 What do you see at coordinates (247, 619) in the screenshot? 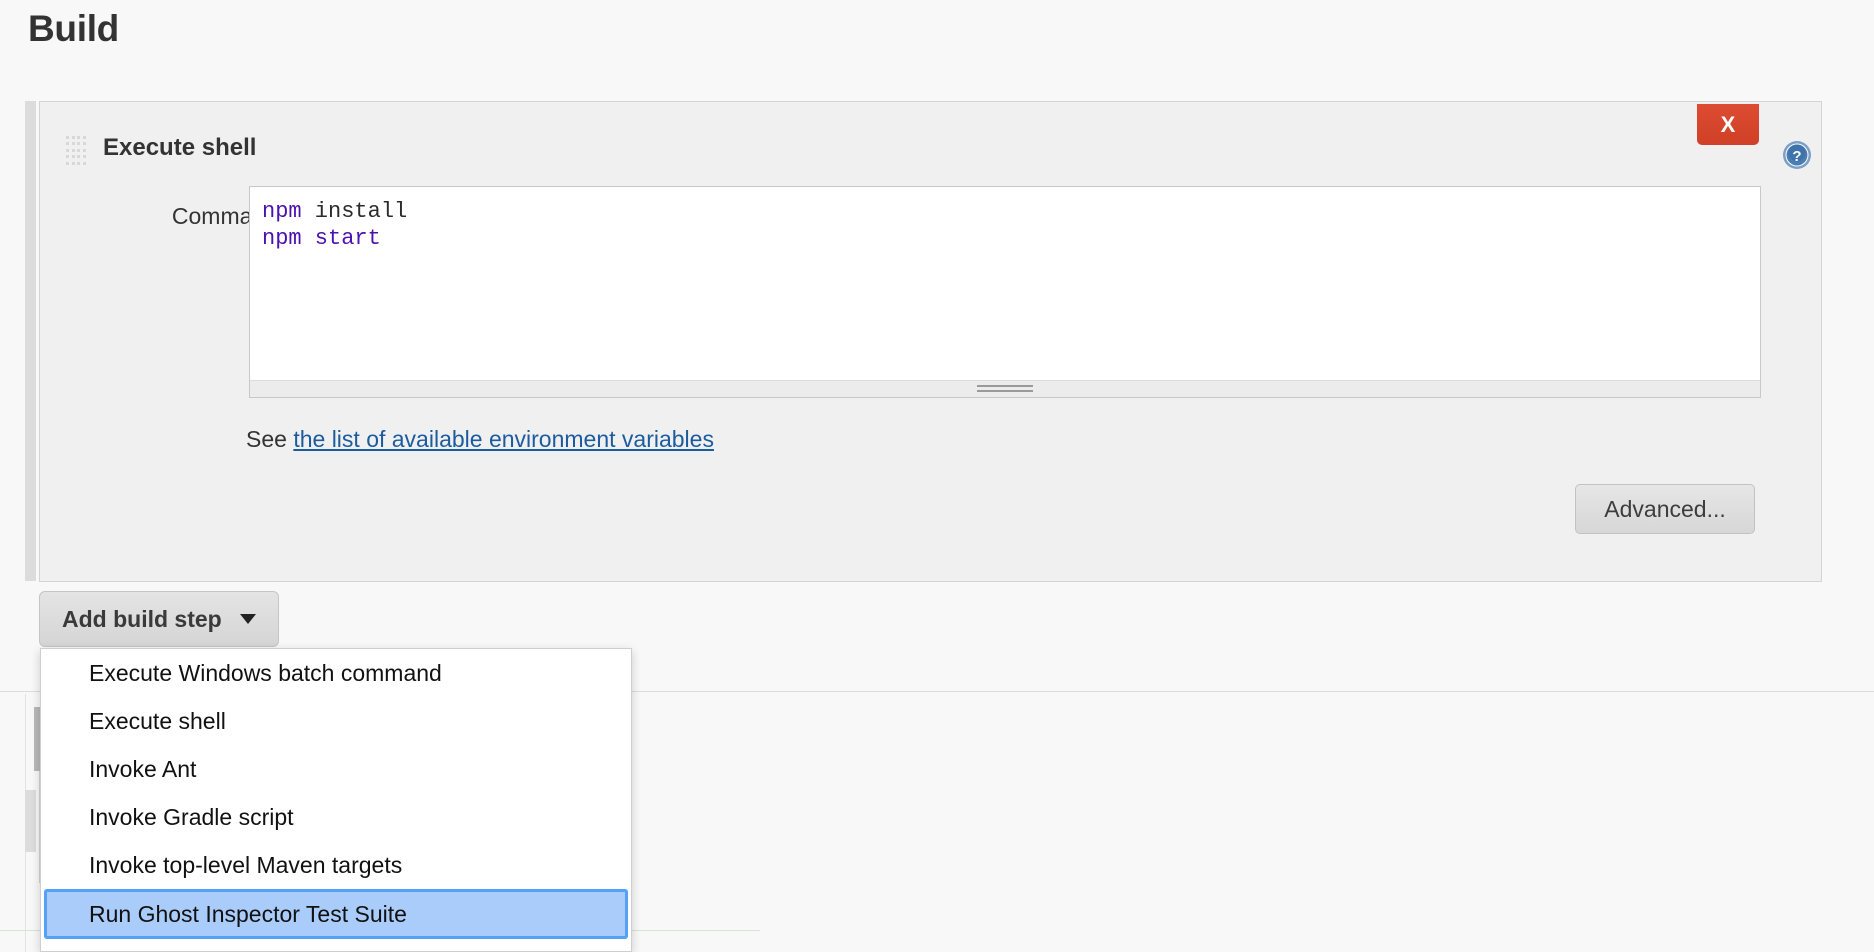
I see `chevron-down-icon` at bounding box center [247, 619].